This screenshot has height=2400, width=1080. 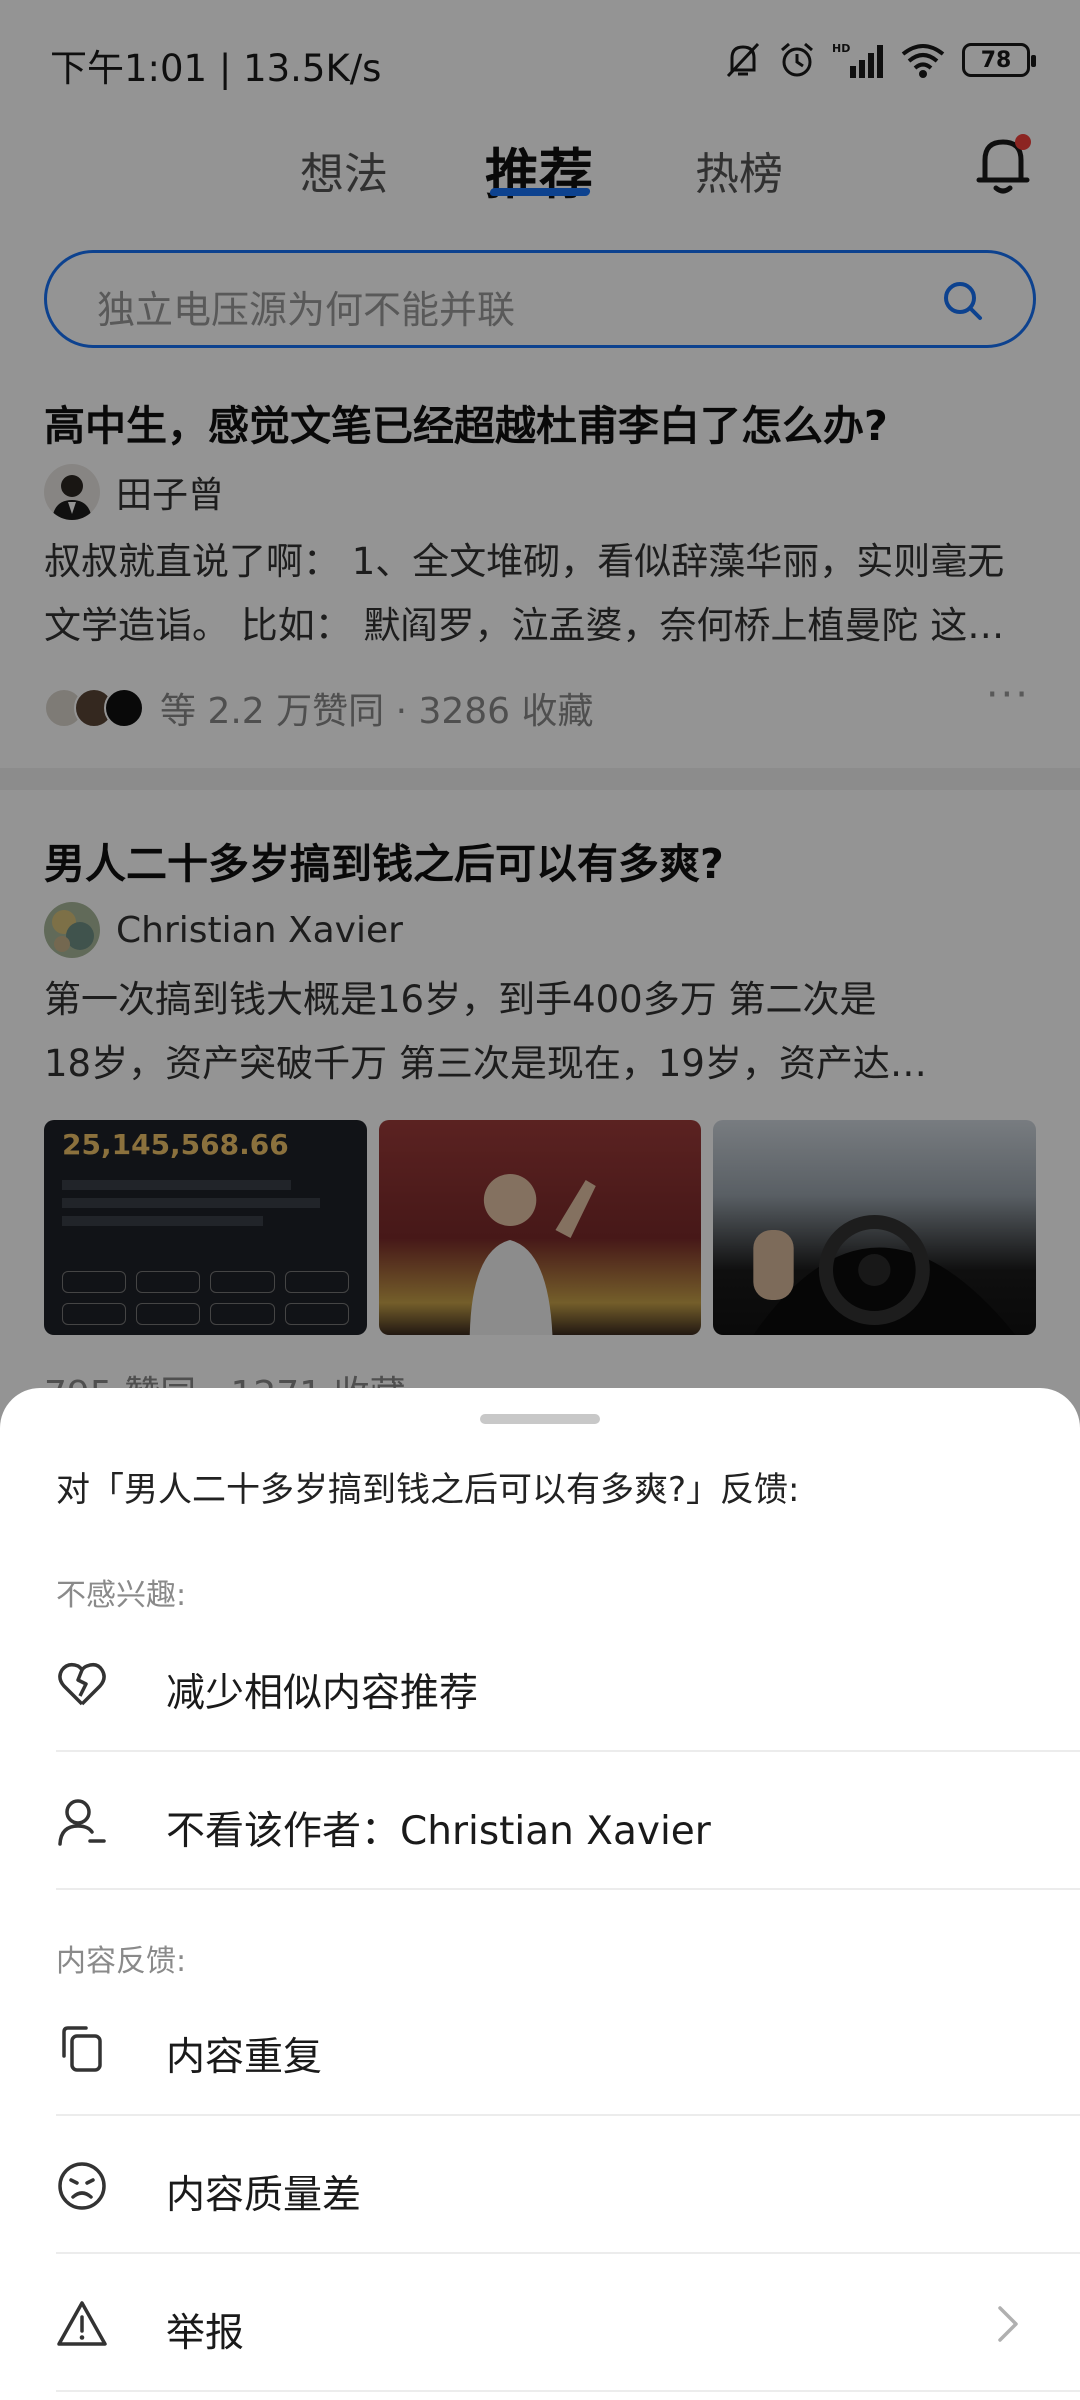 What do you see at coordinates (540, 2047) in the screenshot?
I see `duplicate-content-button: 内容重复` at bounding box center [540, 2047].